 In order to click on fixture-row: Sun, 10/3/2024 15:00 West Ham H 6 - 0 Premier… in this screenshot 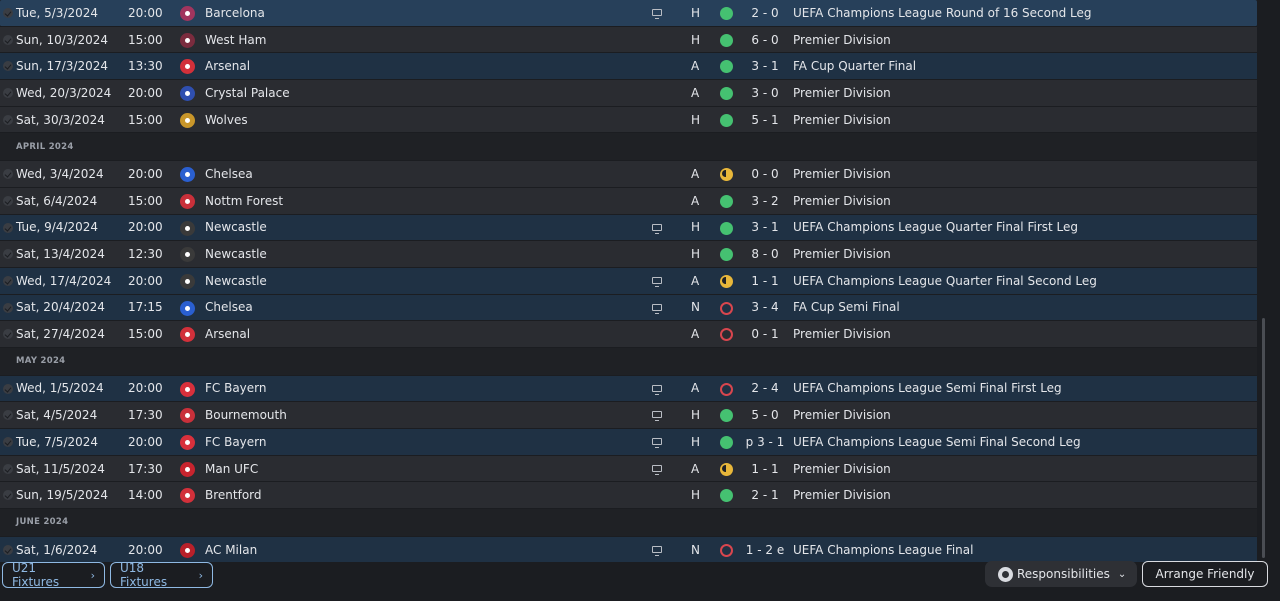, I will do `click(628, 40)`.